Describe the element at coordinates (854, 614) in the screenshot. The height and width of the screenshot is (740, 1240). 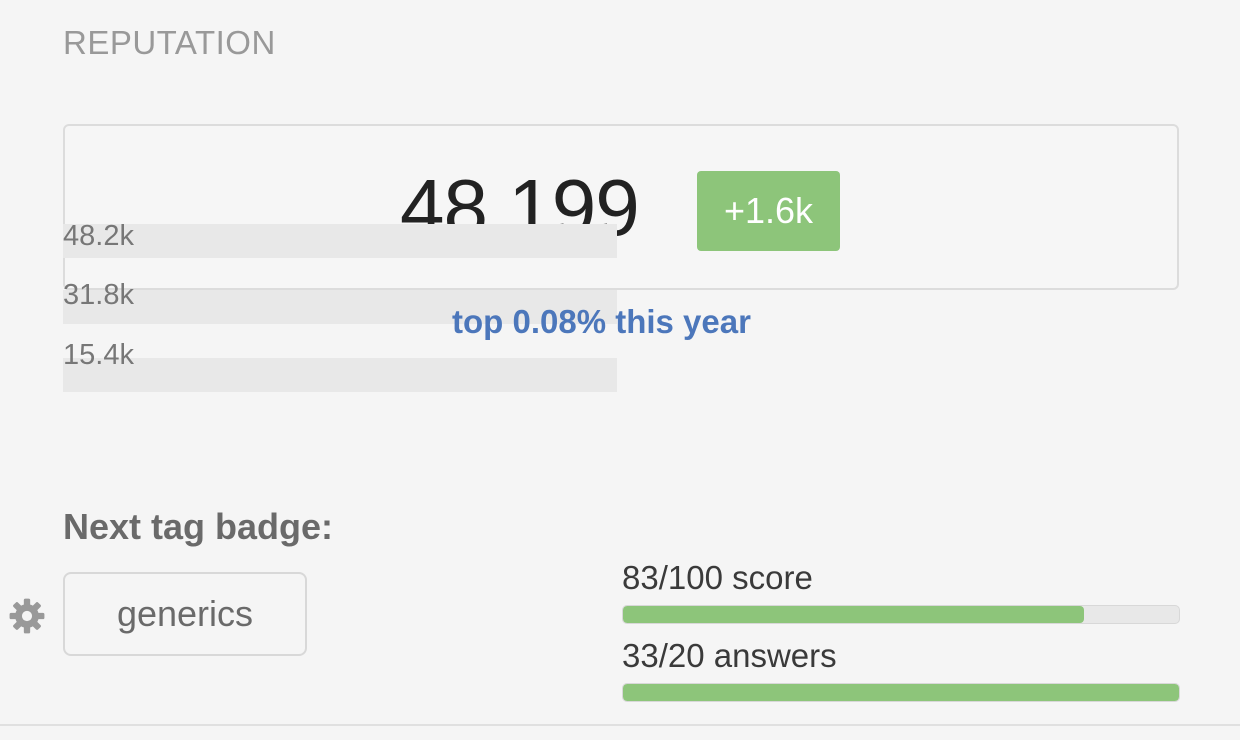
I see `score-progress-fill` at that location.